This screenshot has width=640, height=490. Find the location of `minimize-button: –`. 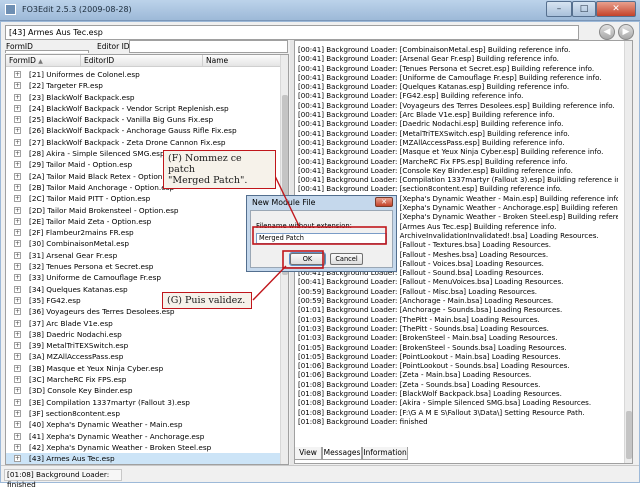

minimize-button: – is located at coordinates (559, 9).